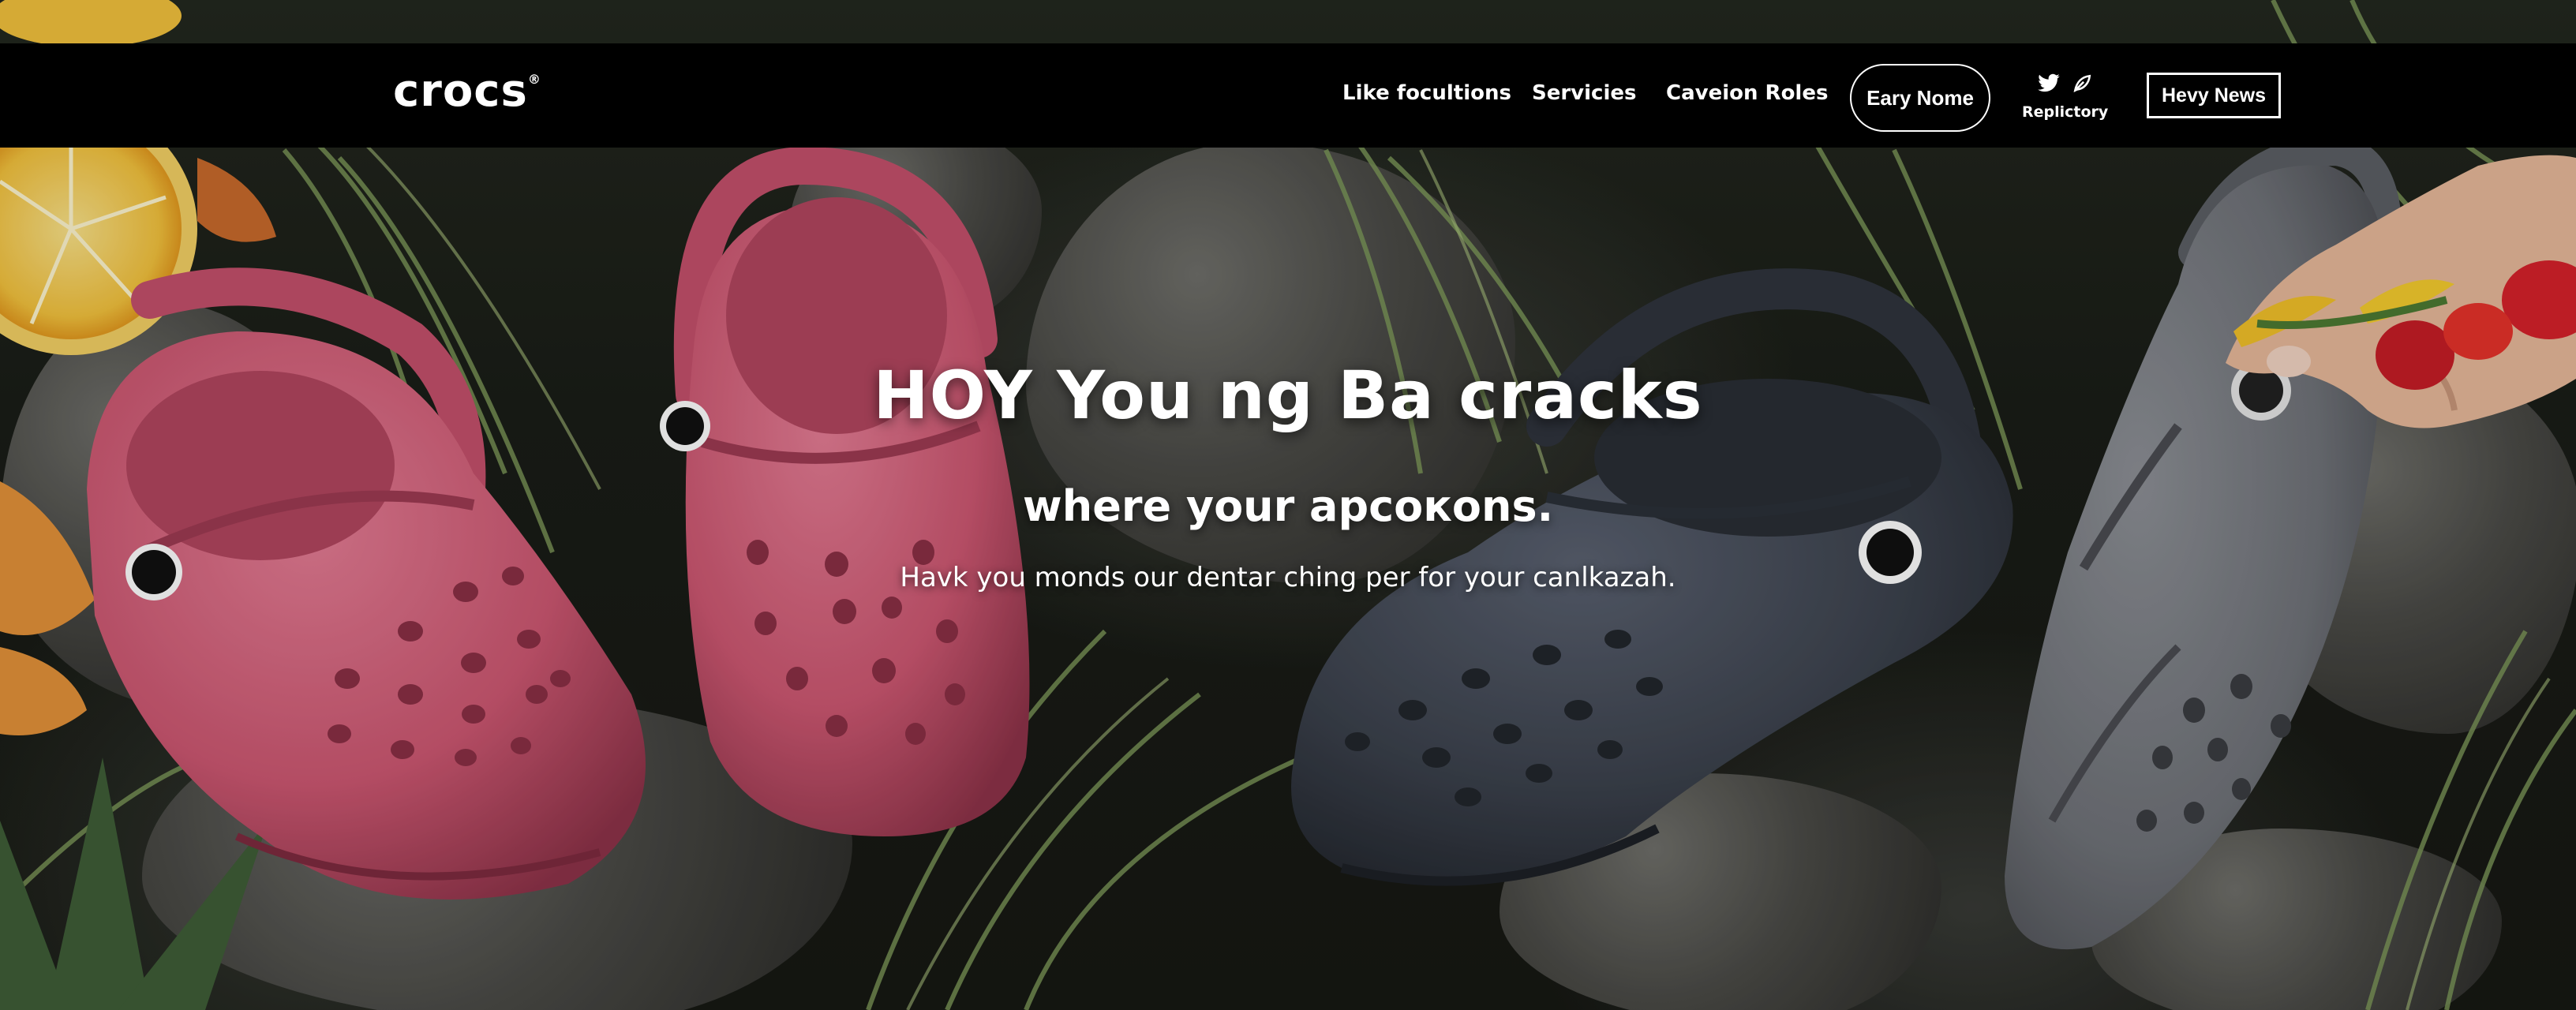 This screenshot has width=2576, height=1010. What do you see at coordinates (2082, 85) in the screenshot?
I see `leaf-icon` at bounding box center [2082, 85].